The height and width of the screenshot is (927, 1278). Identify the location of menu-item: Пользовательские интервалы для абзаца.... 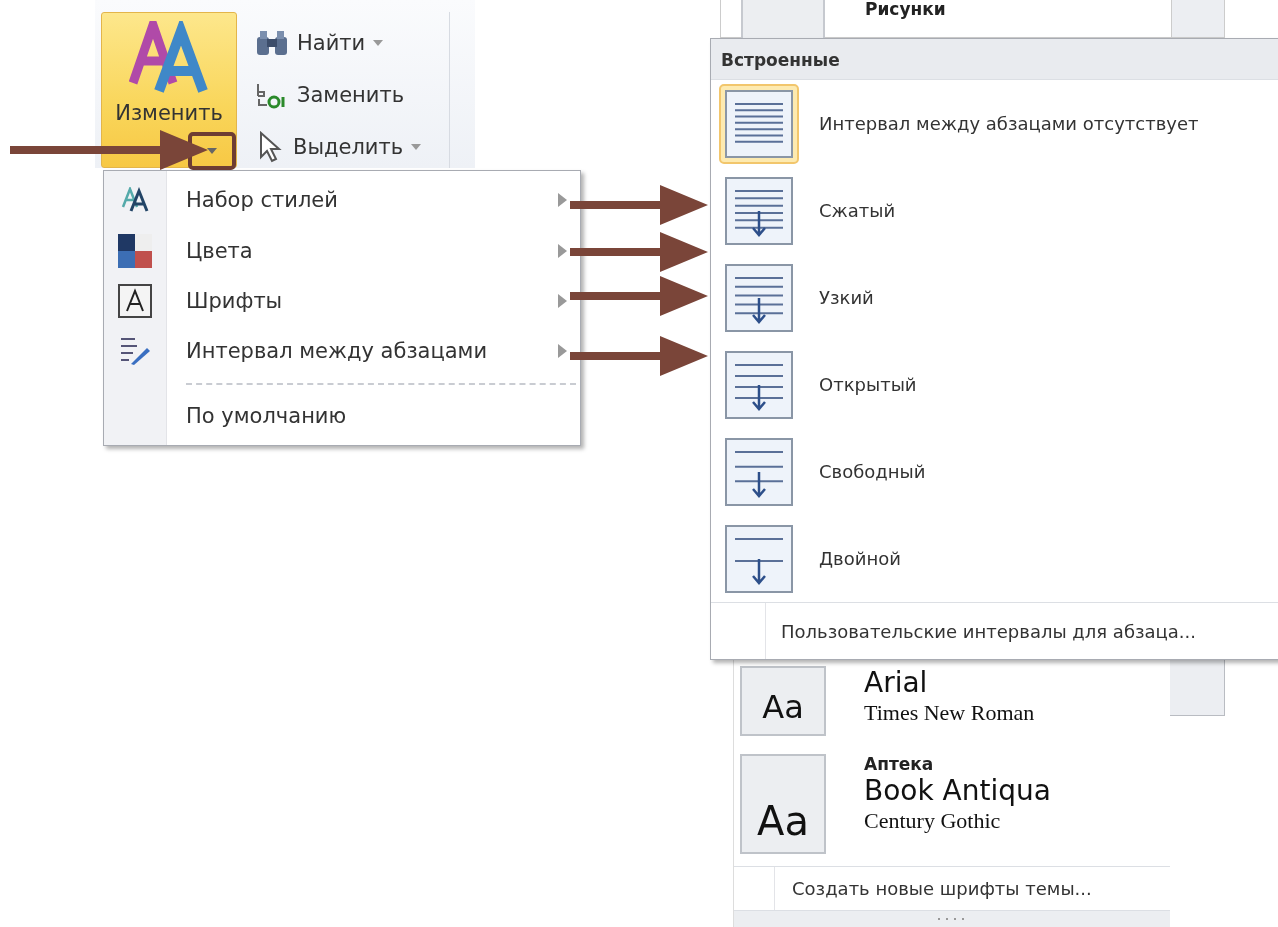
(994, 630).